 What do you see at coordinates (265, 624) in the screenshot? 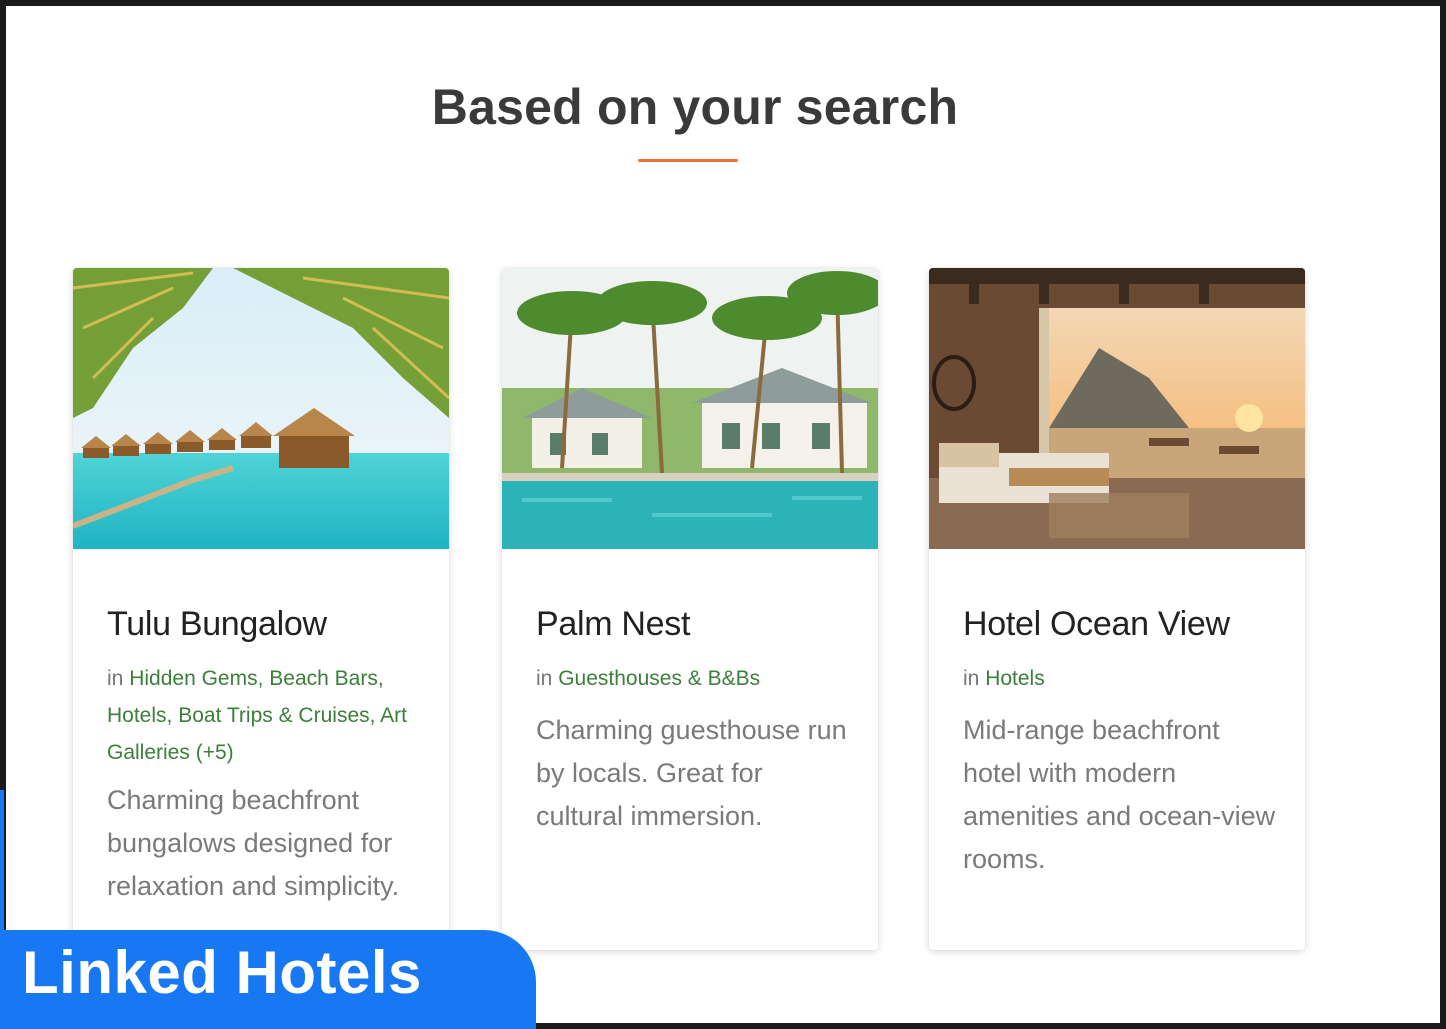
I see `card-title: Tulu Bungalow` at bounding box center [265, 624].